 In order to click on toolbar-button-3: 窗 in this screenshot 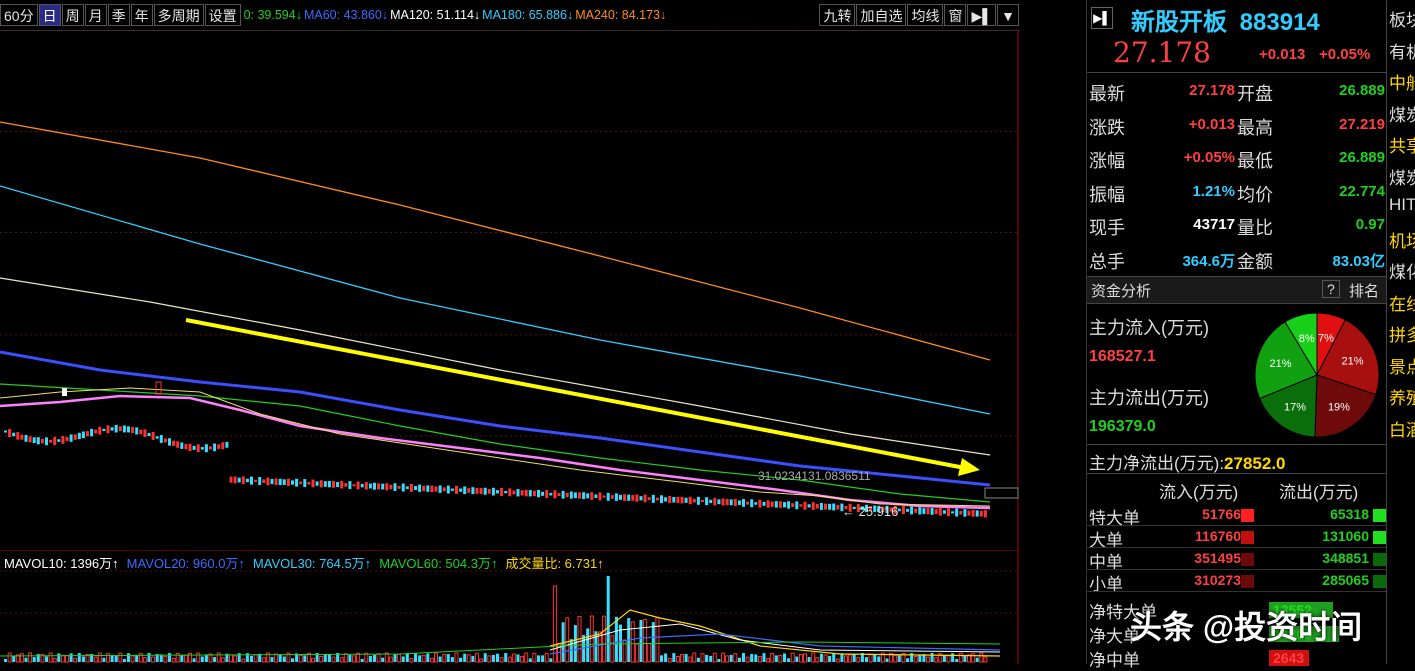, I will do `click(955, 15)`.